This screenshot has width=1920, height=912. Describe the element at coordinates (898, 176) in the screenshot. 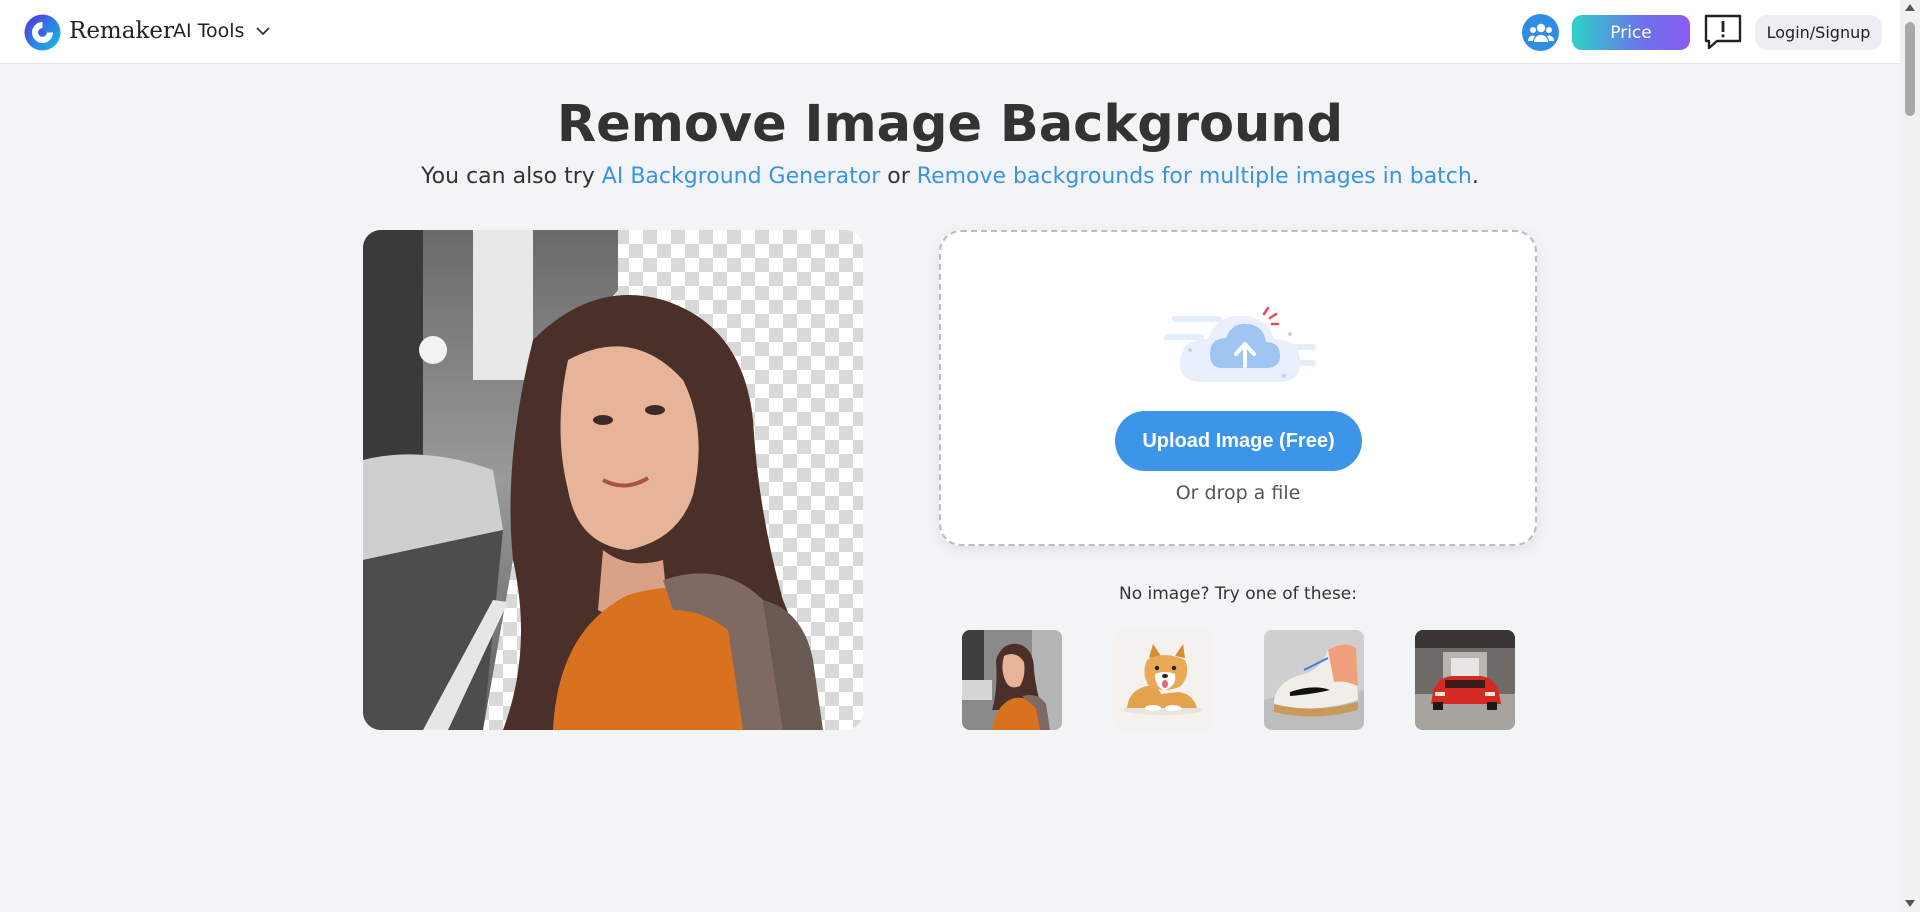

I see `subtitle-mid: or` at that location.